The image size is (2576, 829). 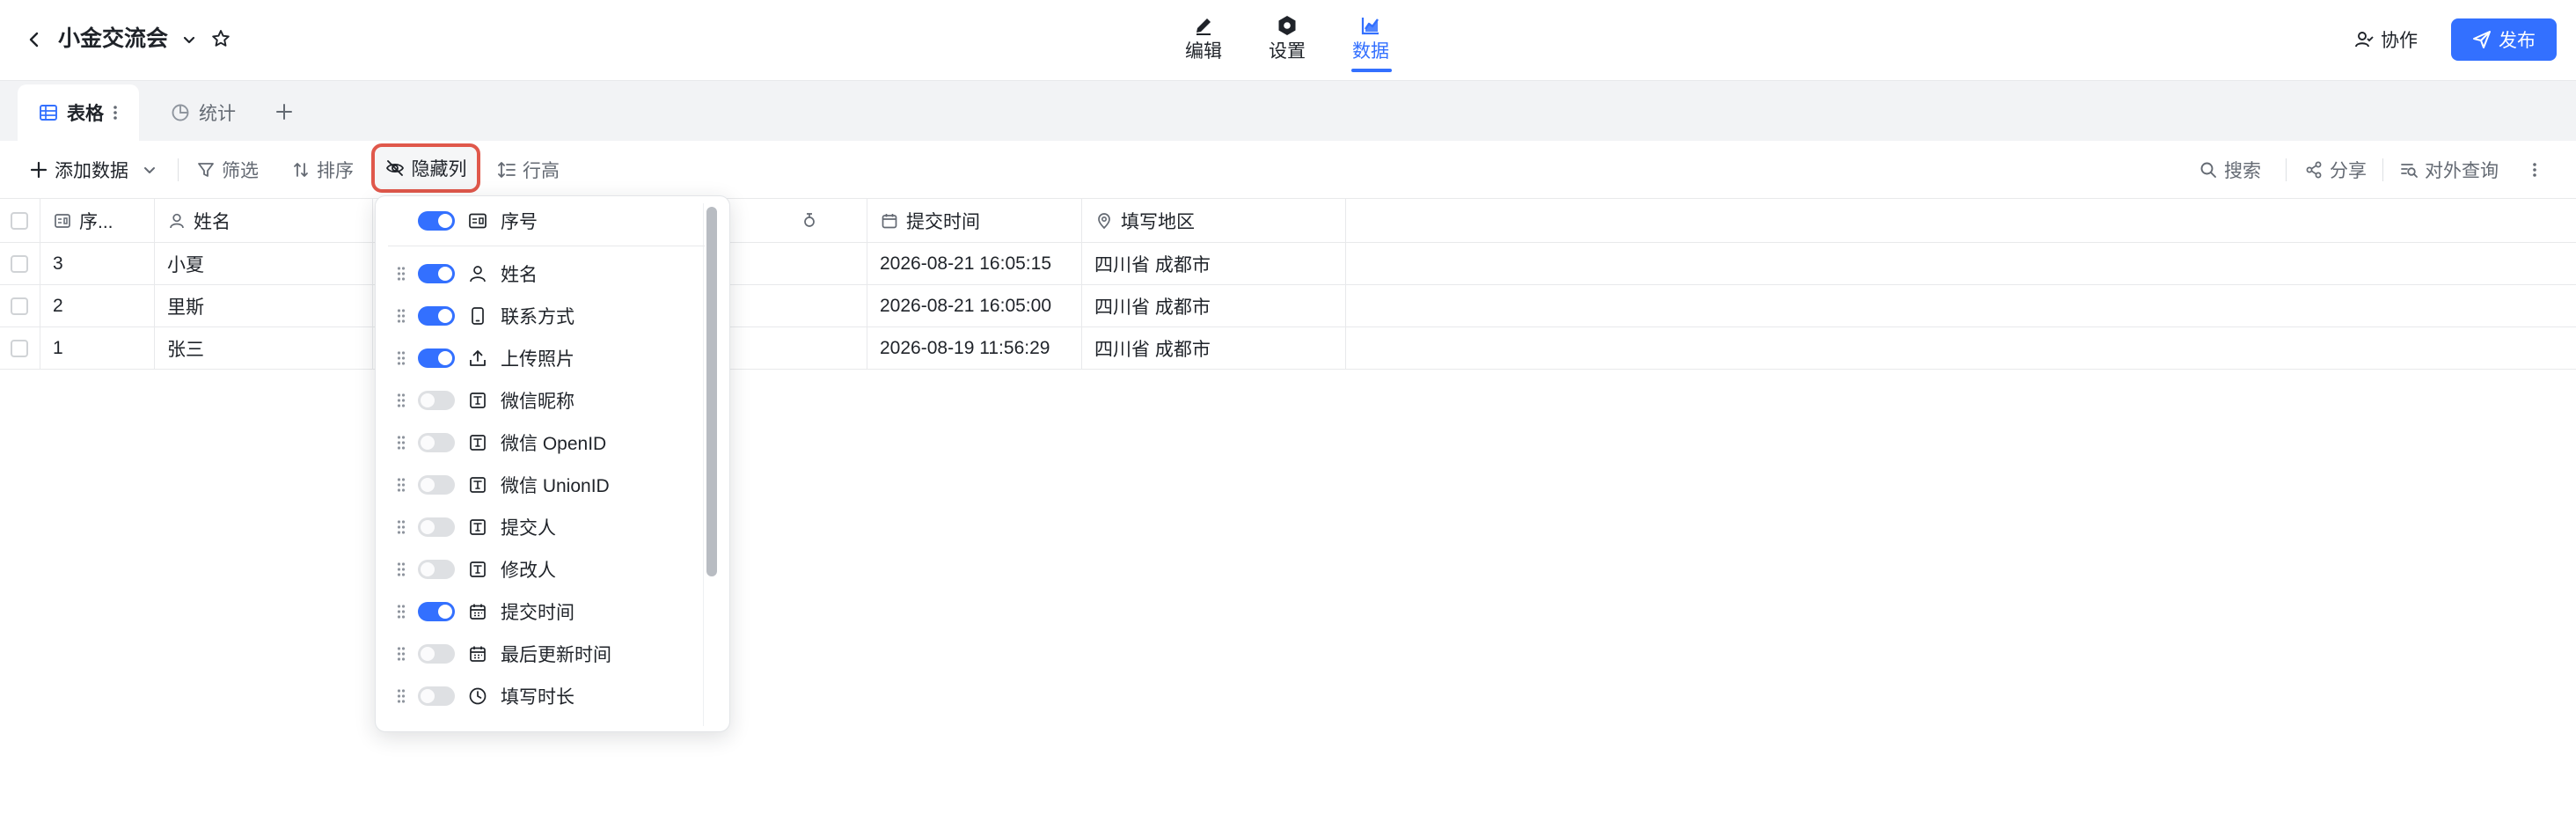 I want to click on search-label: 搜索, so click(x=2242, y=171).